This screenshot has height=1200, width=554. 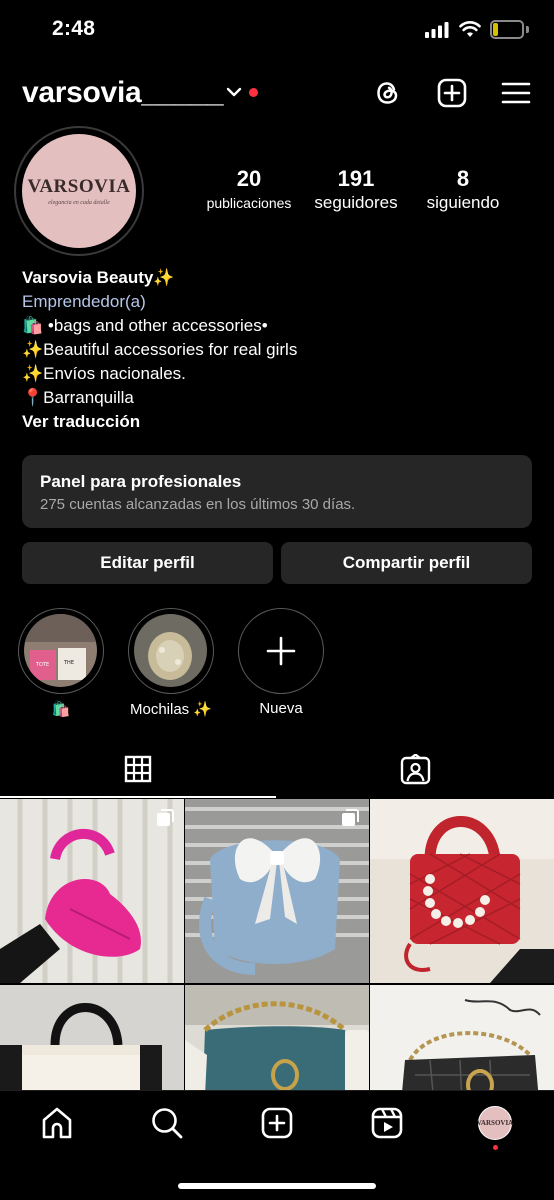 I want to click on battery-icon: 17, so click(x=507, y=29).